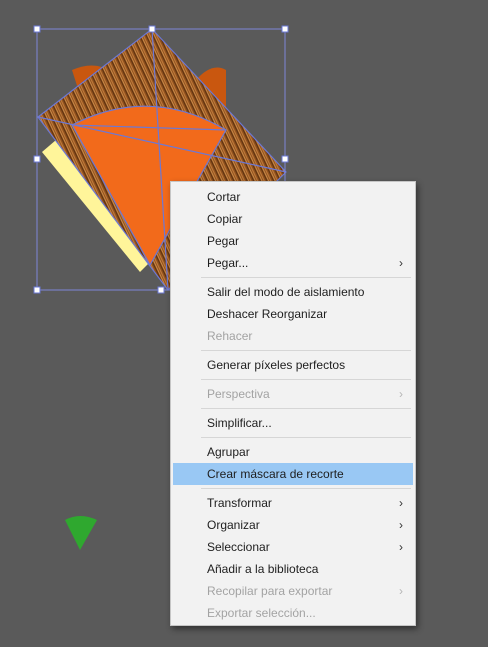  What do you see at coordinates (293, 503) in the screenshot?
I see `menu-item-transformar: Transformar ›` at bounding box center [293, 503].